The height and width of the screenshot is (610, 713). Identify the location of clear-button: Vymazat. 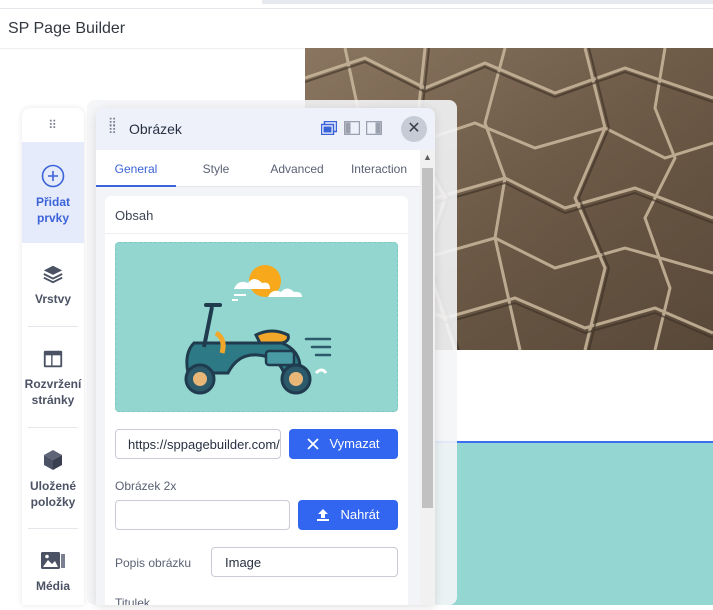
(343, 444).